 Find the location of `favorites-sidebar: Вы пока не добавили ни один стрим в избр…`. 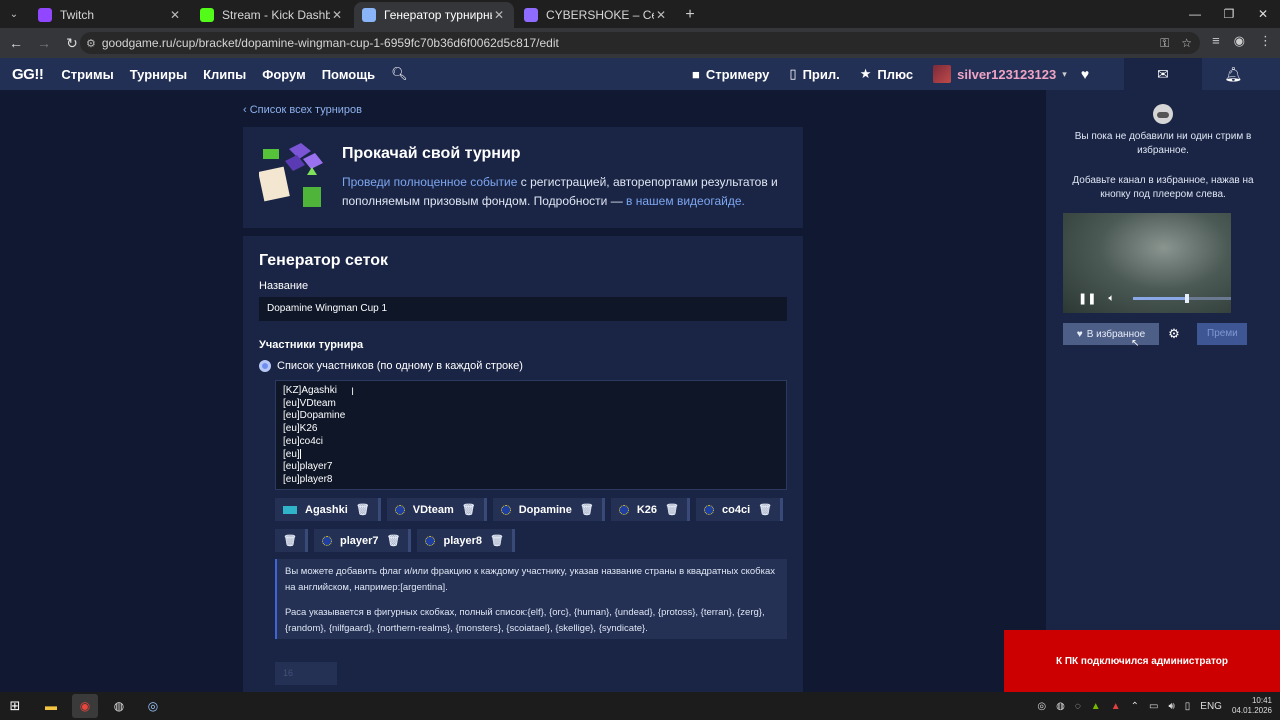

favorites-sidebar: Вы пока не добавили ни один стрим в избр… is located at coordinates (1163, 360).